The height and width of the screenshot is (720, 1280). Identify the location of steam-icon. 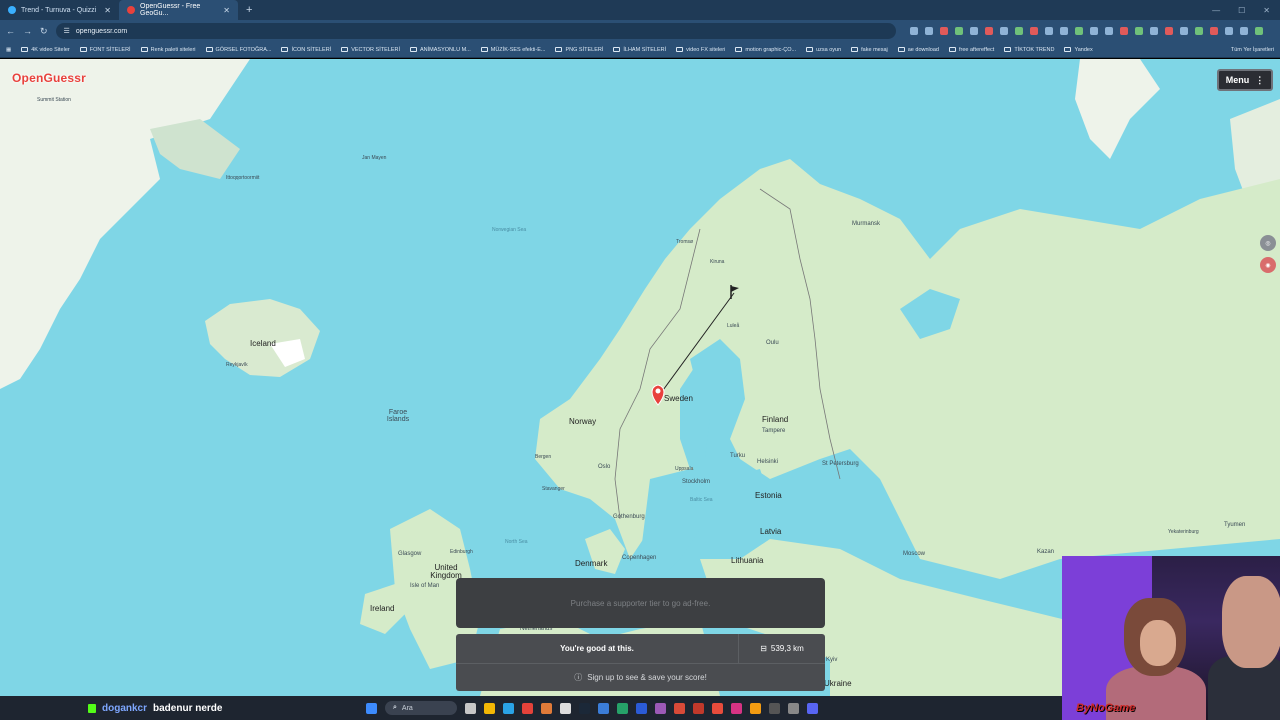
(584, 708).